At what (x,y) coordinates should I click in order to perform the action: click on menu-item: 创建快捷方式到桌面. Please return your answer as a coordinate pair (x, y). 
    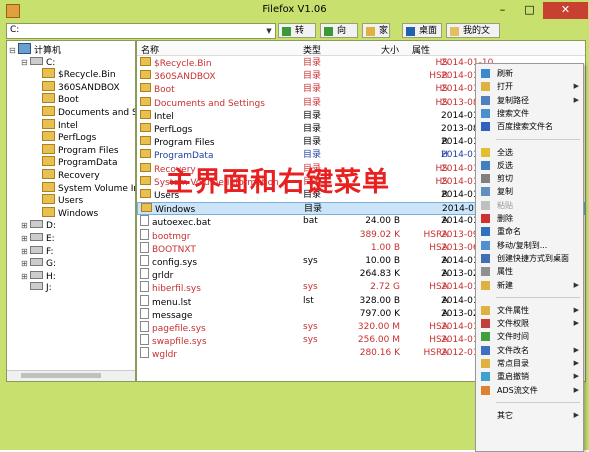
    Looking at the image, I should click on (529, 258).